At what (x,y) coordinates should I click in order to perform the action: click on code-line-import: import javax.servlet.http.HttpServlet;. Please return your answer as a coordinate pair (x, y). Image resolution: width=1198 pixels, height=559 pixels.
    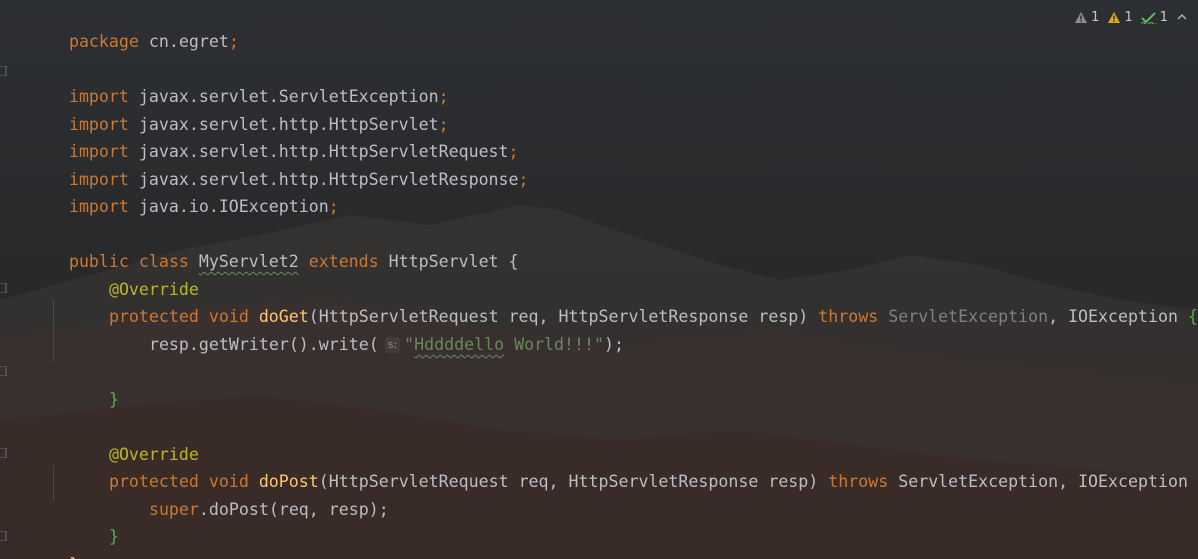
    Looking at the image, I should click on (229, 109).